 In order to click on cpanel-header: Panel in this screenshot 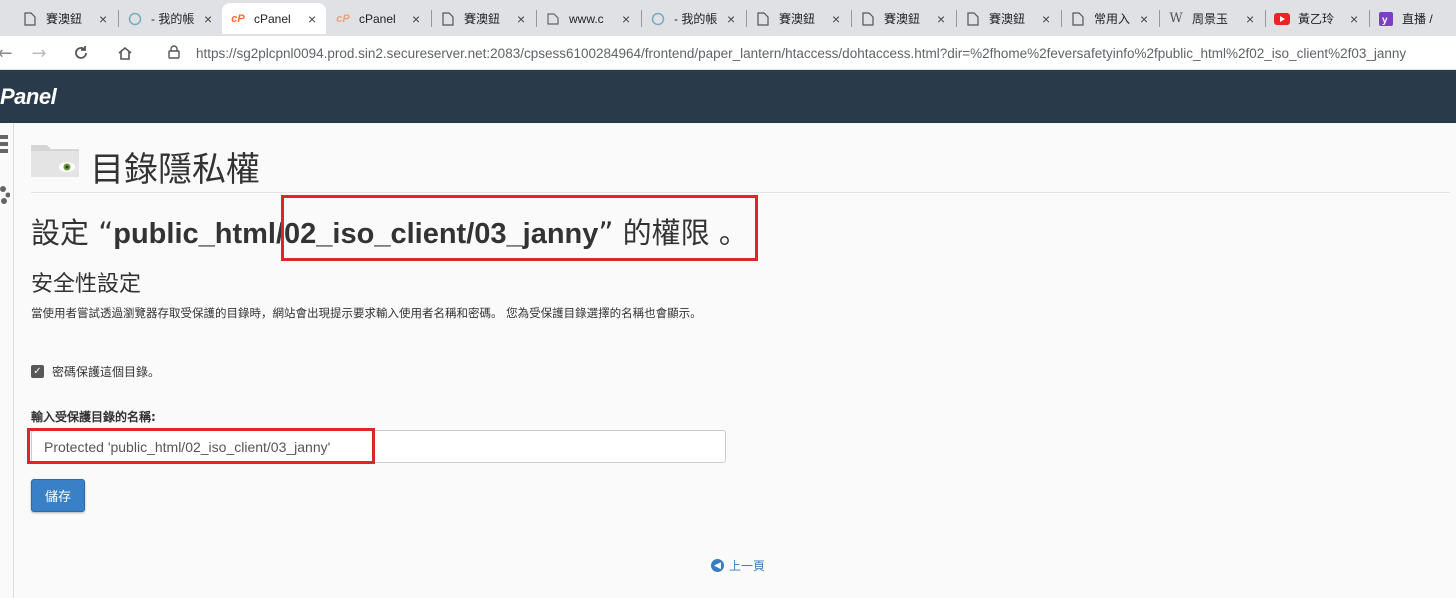, I will do `click(728, 96)`.